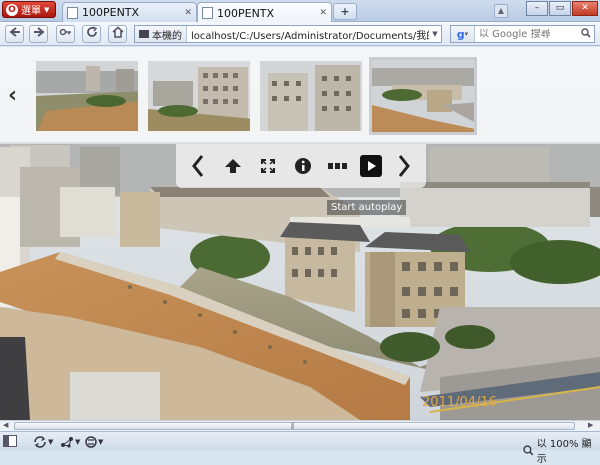 The image size is (600, 465). Describe the element at coordinates (338, 166) in the screenshot. I see `thumbnails-icon` at that location.